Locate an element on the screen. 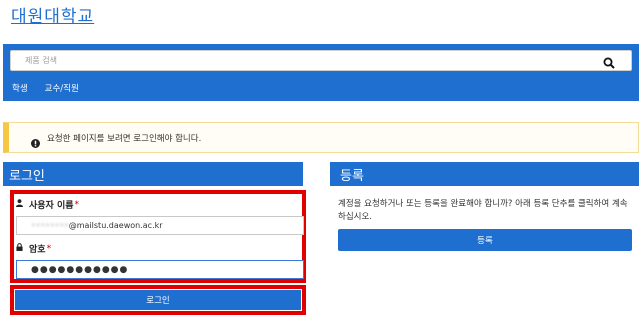  login-button-highlight: 로그인 is located at coordinates (158, 300).